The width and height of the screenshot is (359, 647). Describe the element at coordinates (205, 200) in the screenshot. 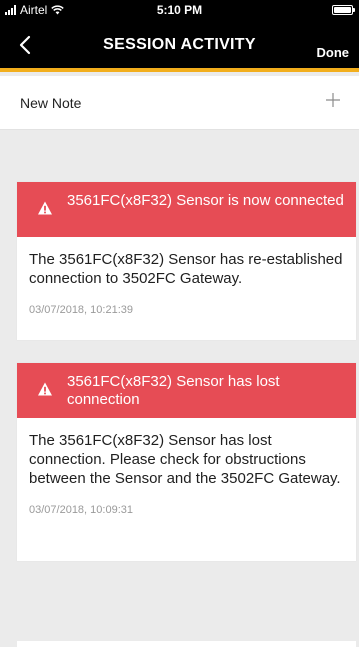

I see `alert-title: 3561FC(x8F32) Sensor is now connected` at that location.